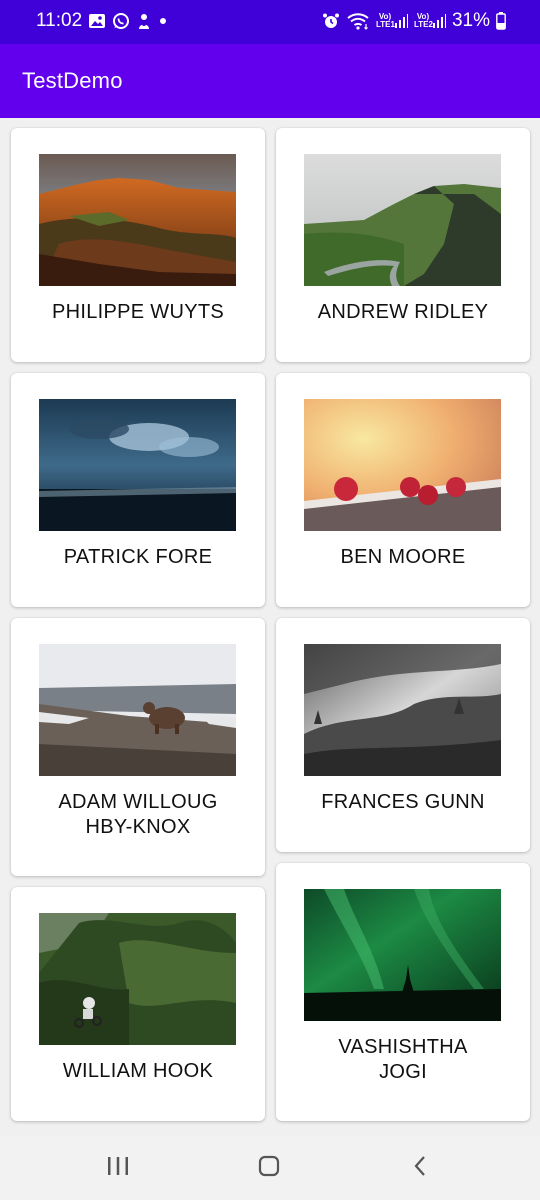  I want to click on status-left: 11:02, so click(102, 21).